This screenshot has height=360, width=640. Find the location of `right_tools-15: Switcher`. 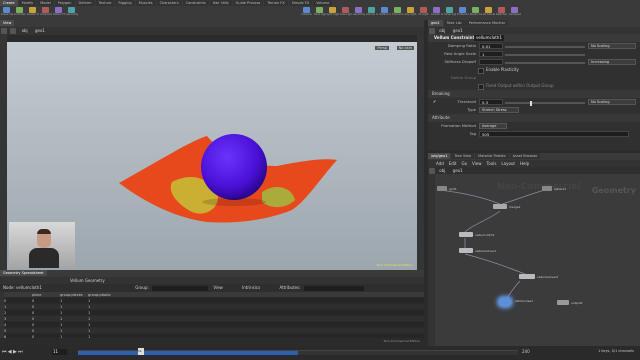

right_tools-15: Switcher is located at coordinates (502, 12).